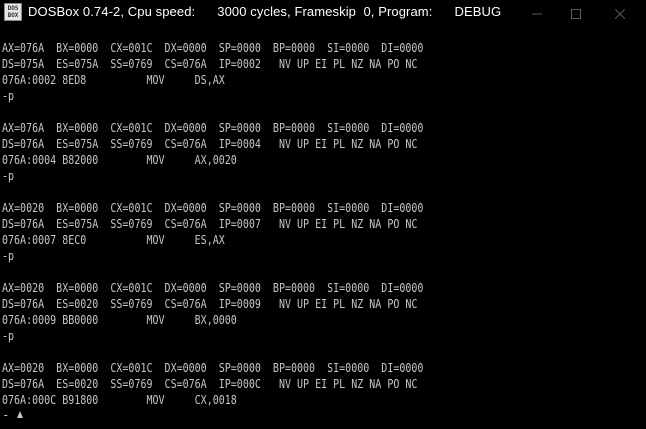 The image size is (646, 429). Describe the element at coordinates (113, 79) in the screenshot. I see `console-line: 076A:0002 8ED8 MOV DS,AX` at that location.